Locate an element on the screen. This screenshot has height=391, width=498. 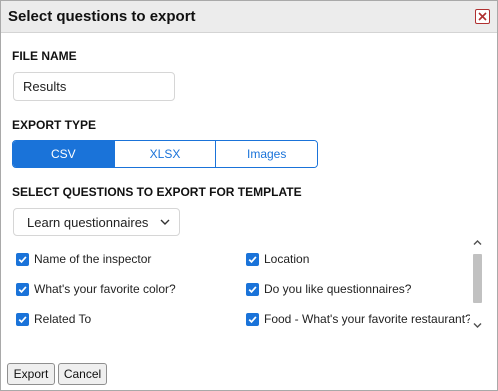
question-item: Related To is located at coordinates (53, 319).